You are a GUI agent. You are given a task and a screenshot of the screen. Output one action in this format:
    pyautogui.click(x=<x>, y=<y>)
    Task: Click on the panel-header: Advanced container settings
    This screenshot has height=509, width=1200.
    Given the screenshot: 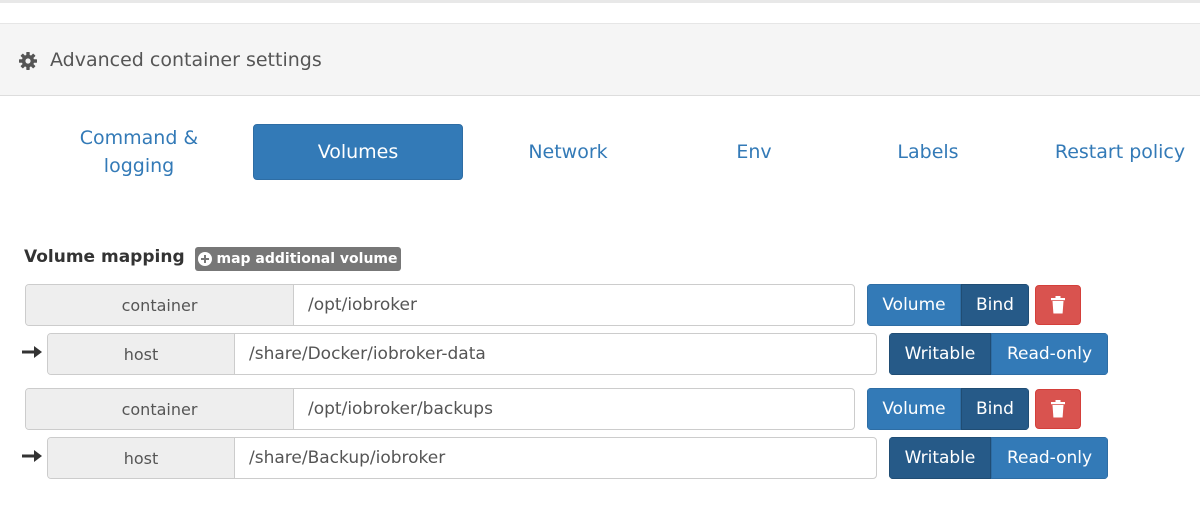 What is the action you would take?
    pyautogui.click(x=600, y=60)
    